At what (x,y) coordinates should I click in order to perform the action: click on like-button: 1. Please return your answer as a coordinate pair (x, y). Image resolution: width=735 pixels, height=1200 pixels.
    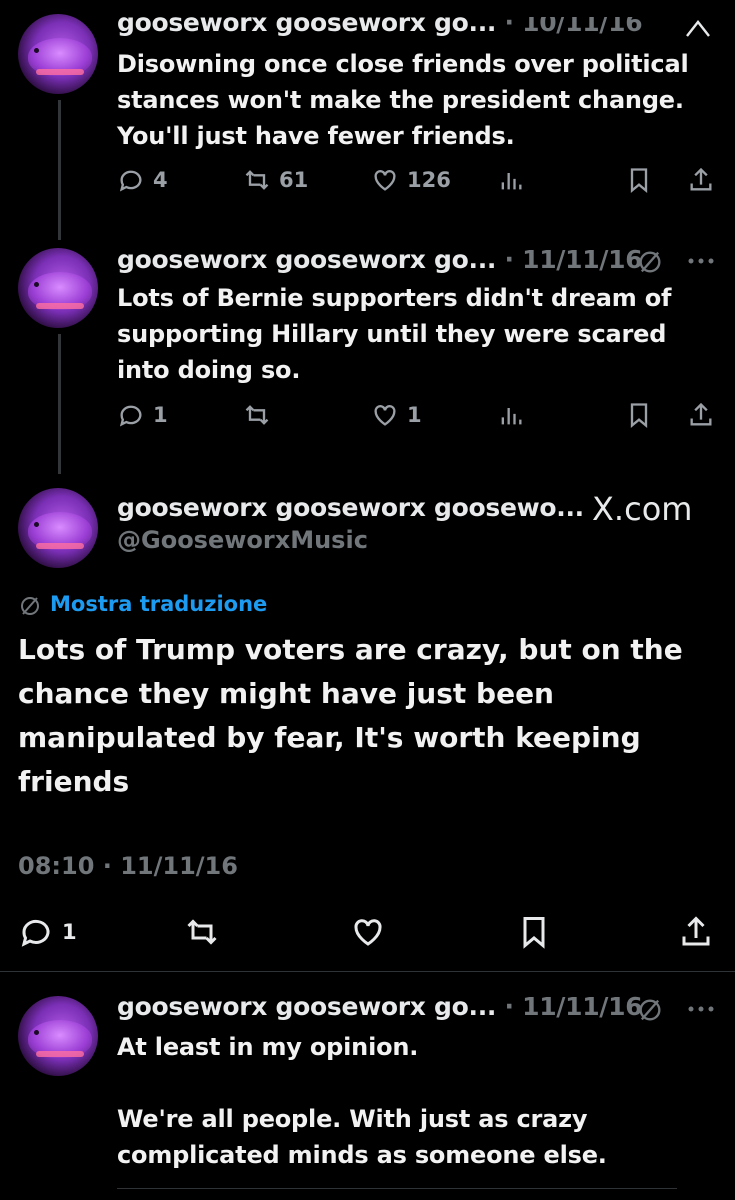
    Looking at the image, I should click on (396, 415).